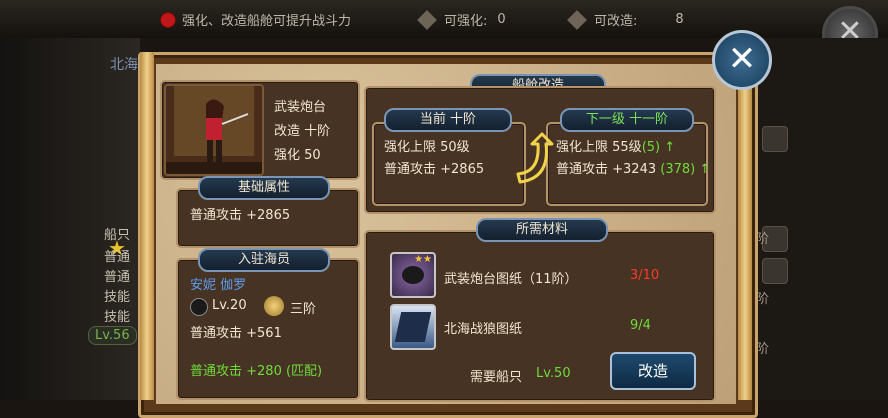  I want to click on background-right-panel: 阶 阶 阶, so click(820, 219).